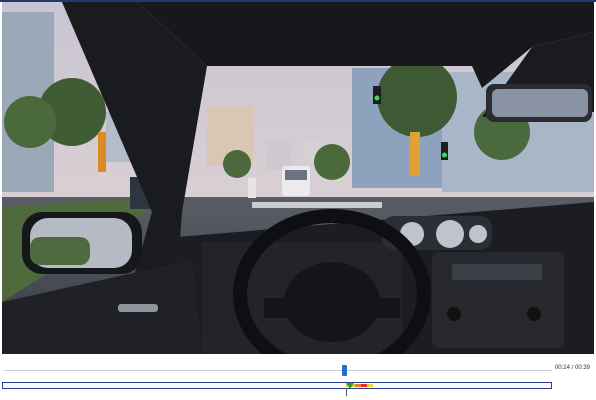 This screenshot has width=596, height=400. Describe the element at coordinates (278, 370) in the screenshot. I see `seek-bar` at that location.